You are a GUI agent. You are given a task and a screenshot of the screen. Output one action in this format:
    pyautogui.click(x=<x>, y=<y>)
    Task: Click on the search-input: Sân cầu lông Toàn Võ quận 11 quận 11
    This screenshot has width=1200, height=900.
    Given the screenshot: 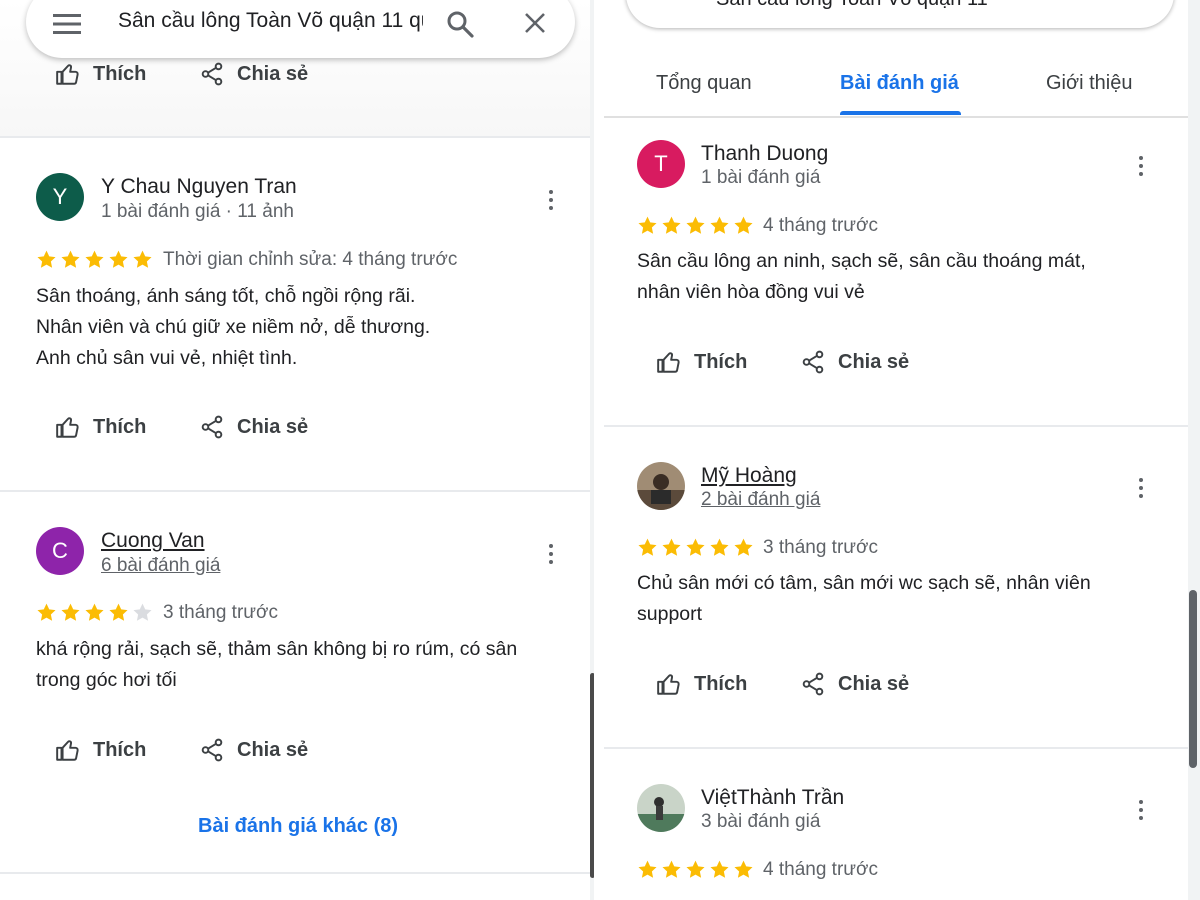 What is the action you would take?
    pyautogui.click(x=270, y=21)
    